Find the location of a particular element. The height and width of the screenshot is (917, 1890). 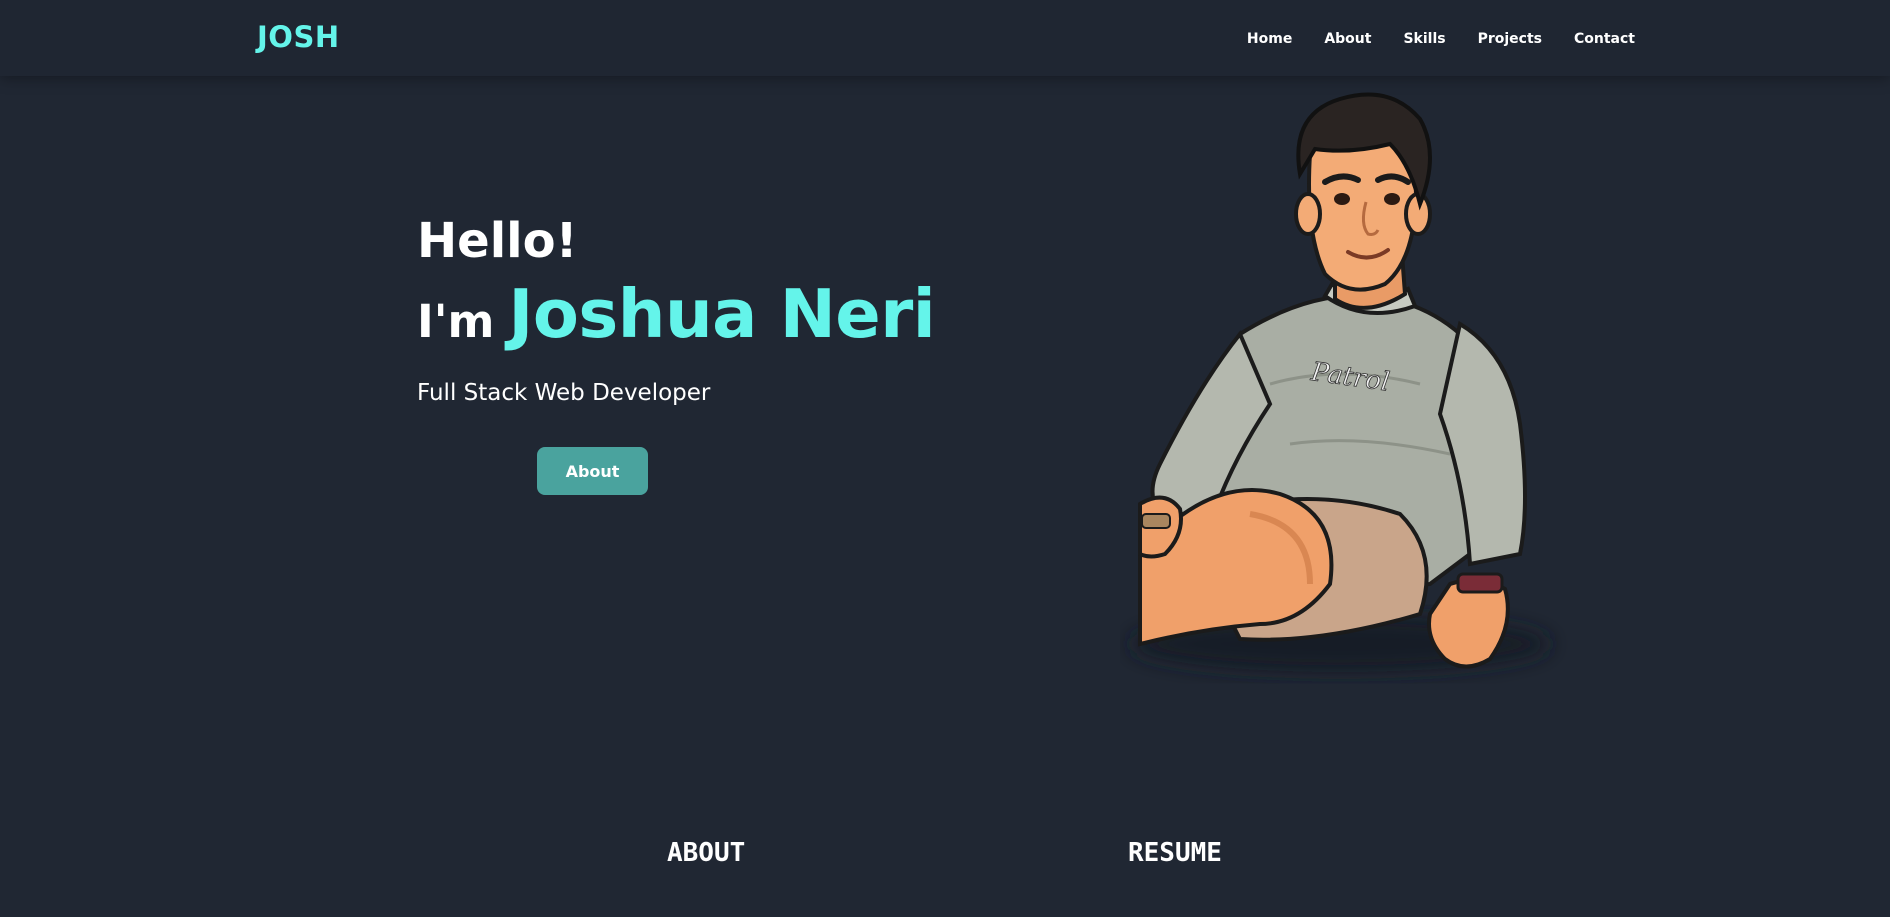

navbar: JOSH Home About Skills Projects Contact is located at coordinates (945, 38).